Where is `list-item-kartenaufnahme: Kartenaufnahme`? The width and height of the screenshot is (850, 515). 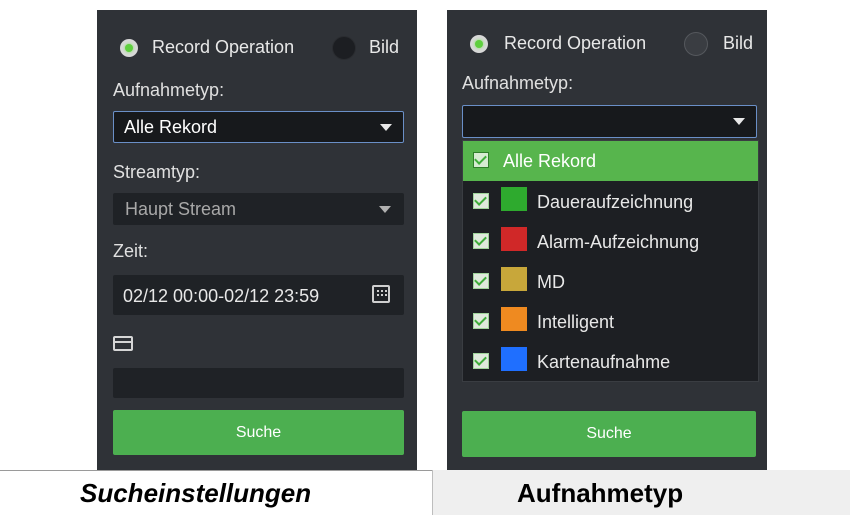 list-item-kartenaufnahme: Kartenaufnahme is located at coordinates (610, 361).